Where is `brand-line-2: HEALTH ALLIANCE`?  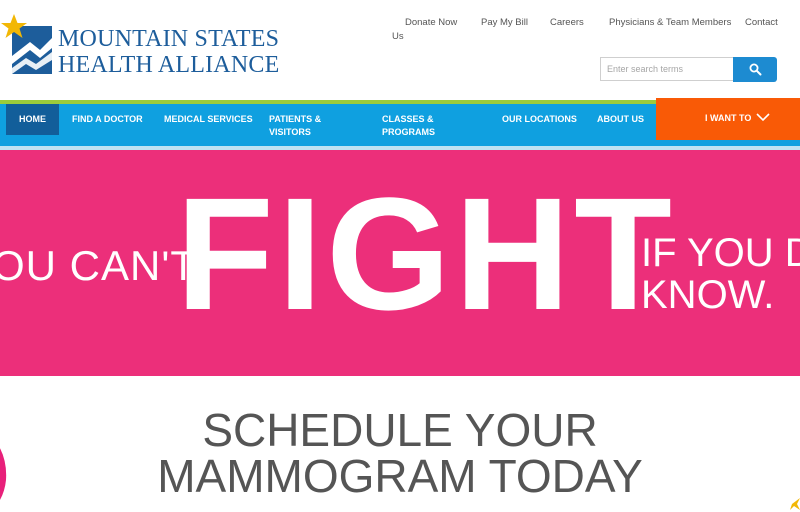 brand-line-2: HEALTH ALLIANCE is located at coordinates (169, 65).